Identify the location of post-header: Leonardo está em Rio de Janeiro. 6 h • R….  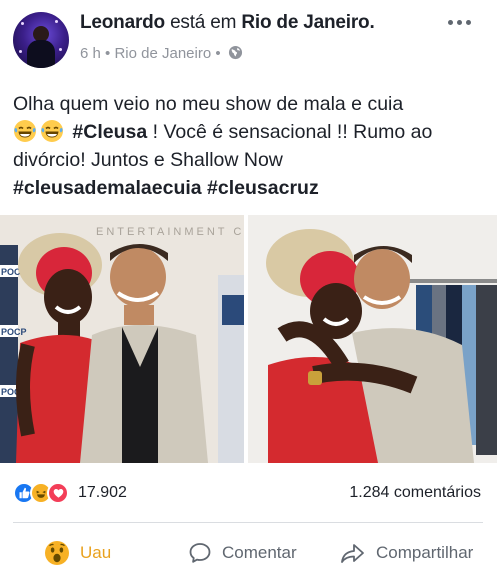
(248, 40).